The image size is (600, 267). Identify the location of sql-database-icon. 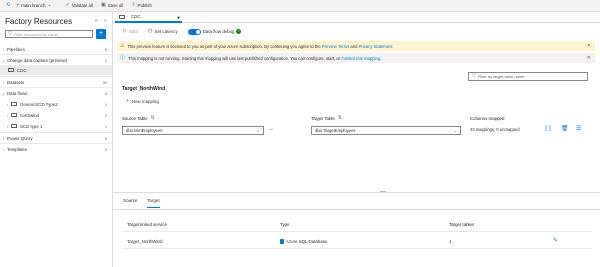
(282, 241).